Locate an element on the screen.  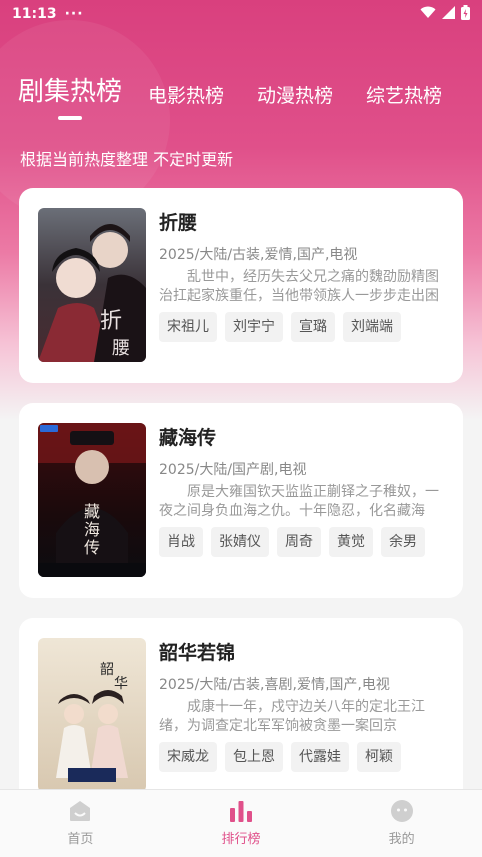
show-description: 乱世中，经历失去父兄之痛的魏劭励精图治扛起家族重任，当他带领族人一步步走出困境 is located at coordinates (299, 286).